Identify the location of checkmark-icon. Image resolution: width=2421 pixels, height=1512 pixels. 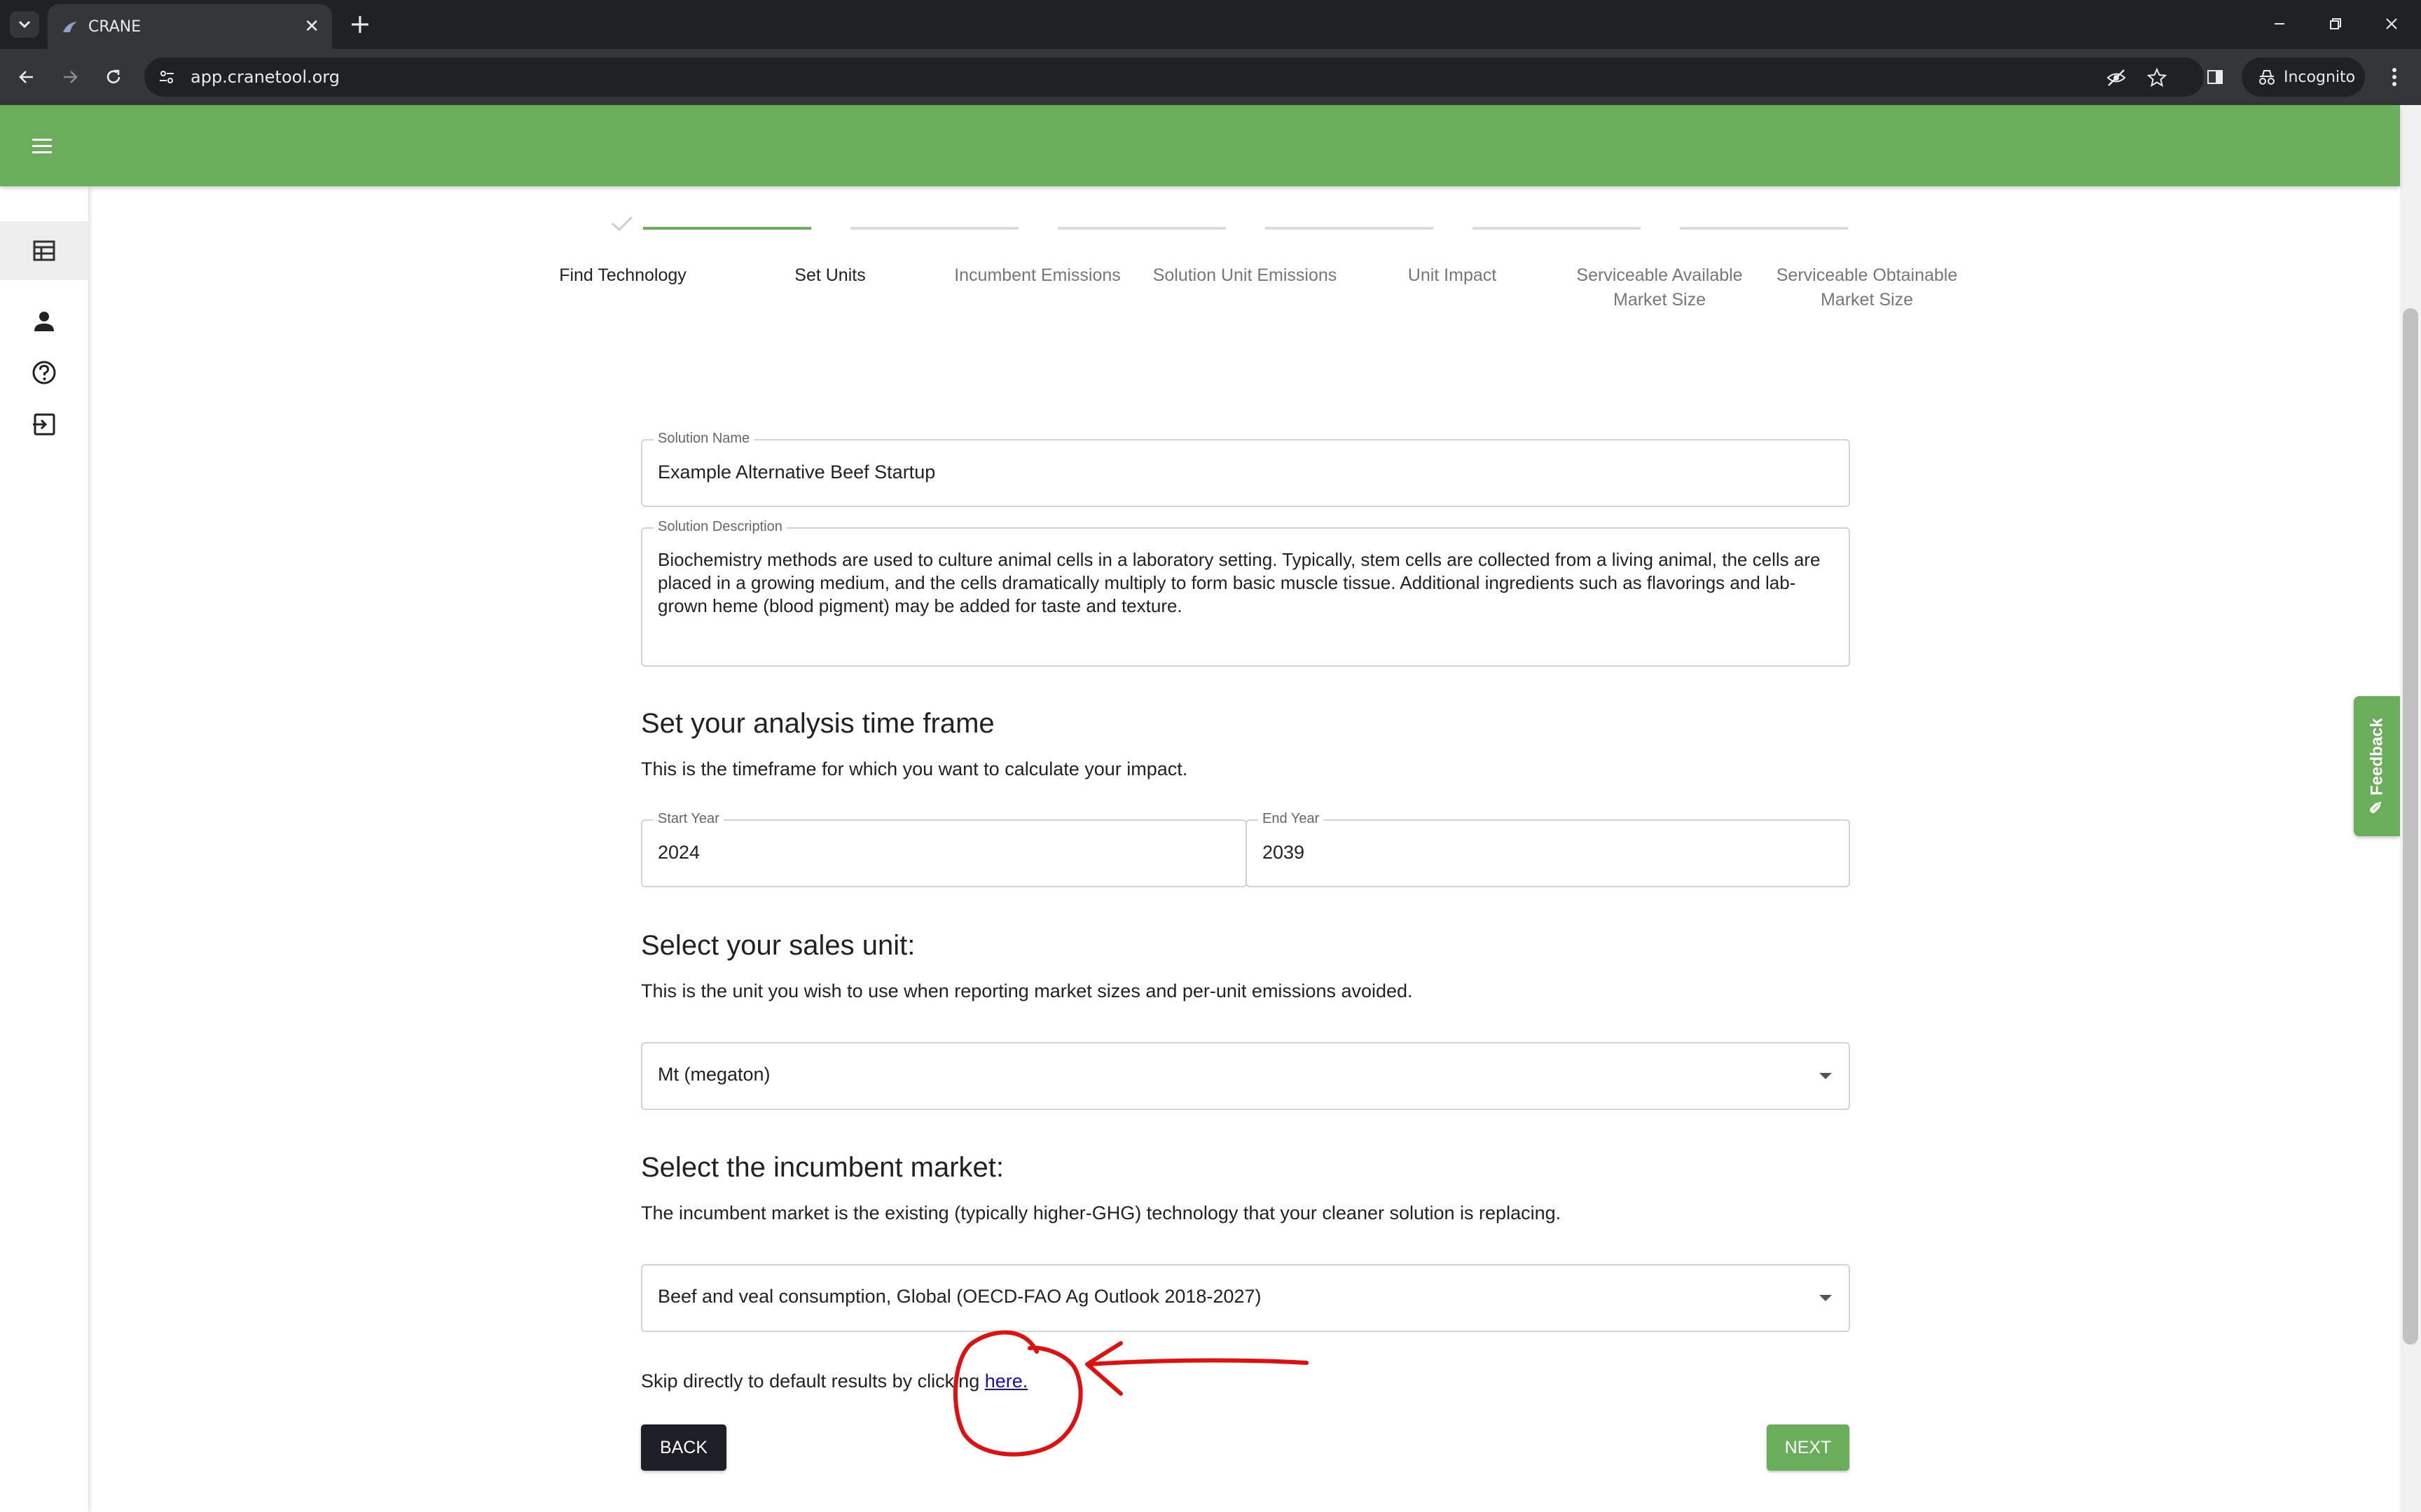
(622, 224).